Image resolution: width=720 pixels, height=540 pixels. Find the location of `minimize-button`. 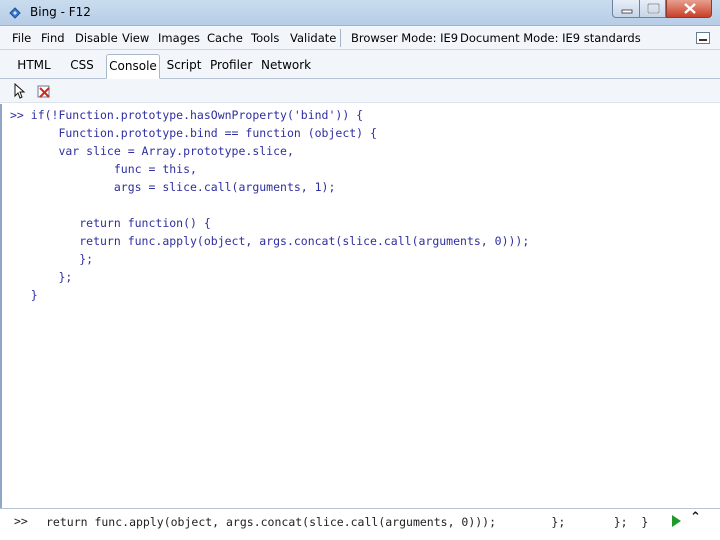

minimize-button is located at coordinates (626, 9).